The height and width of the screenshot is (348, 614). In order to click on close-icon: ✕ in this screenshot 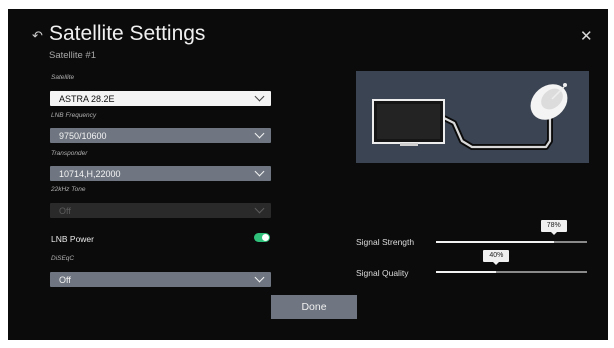, I will do `click(586, 36)`.